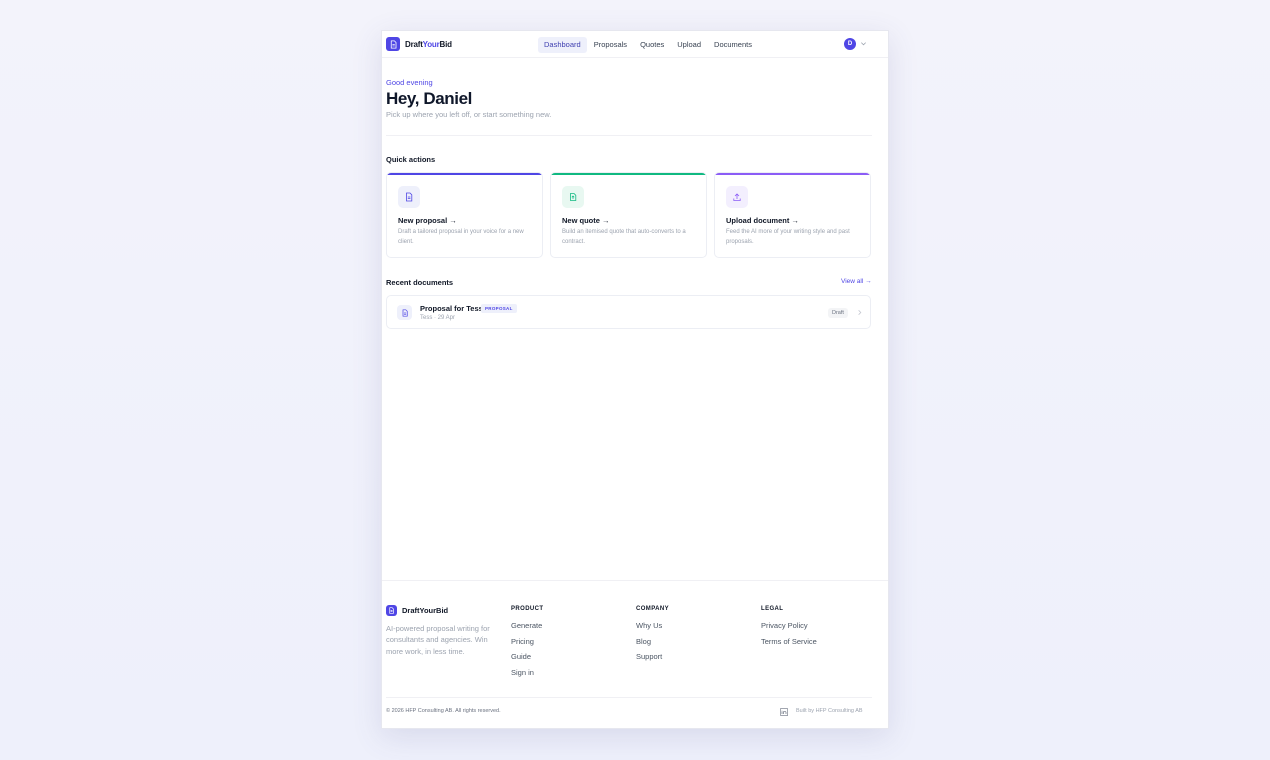 The width and height of the screenshot is (1270, 760). What do you see at coordinates (652, 642) in the screenshot?
I see `footer-link-blog: Blog` at bounding box center [652, 642].